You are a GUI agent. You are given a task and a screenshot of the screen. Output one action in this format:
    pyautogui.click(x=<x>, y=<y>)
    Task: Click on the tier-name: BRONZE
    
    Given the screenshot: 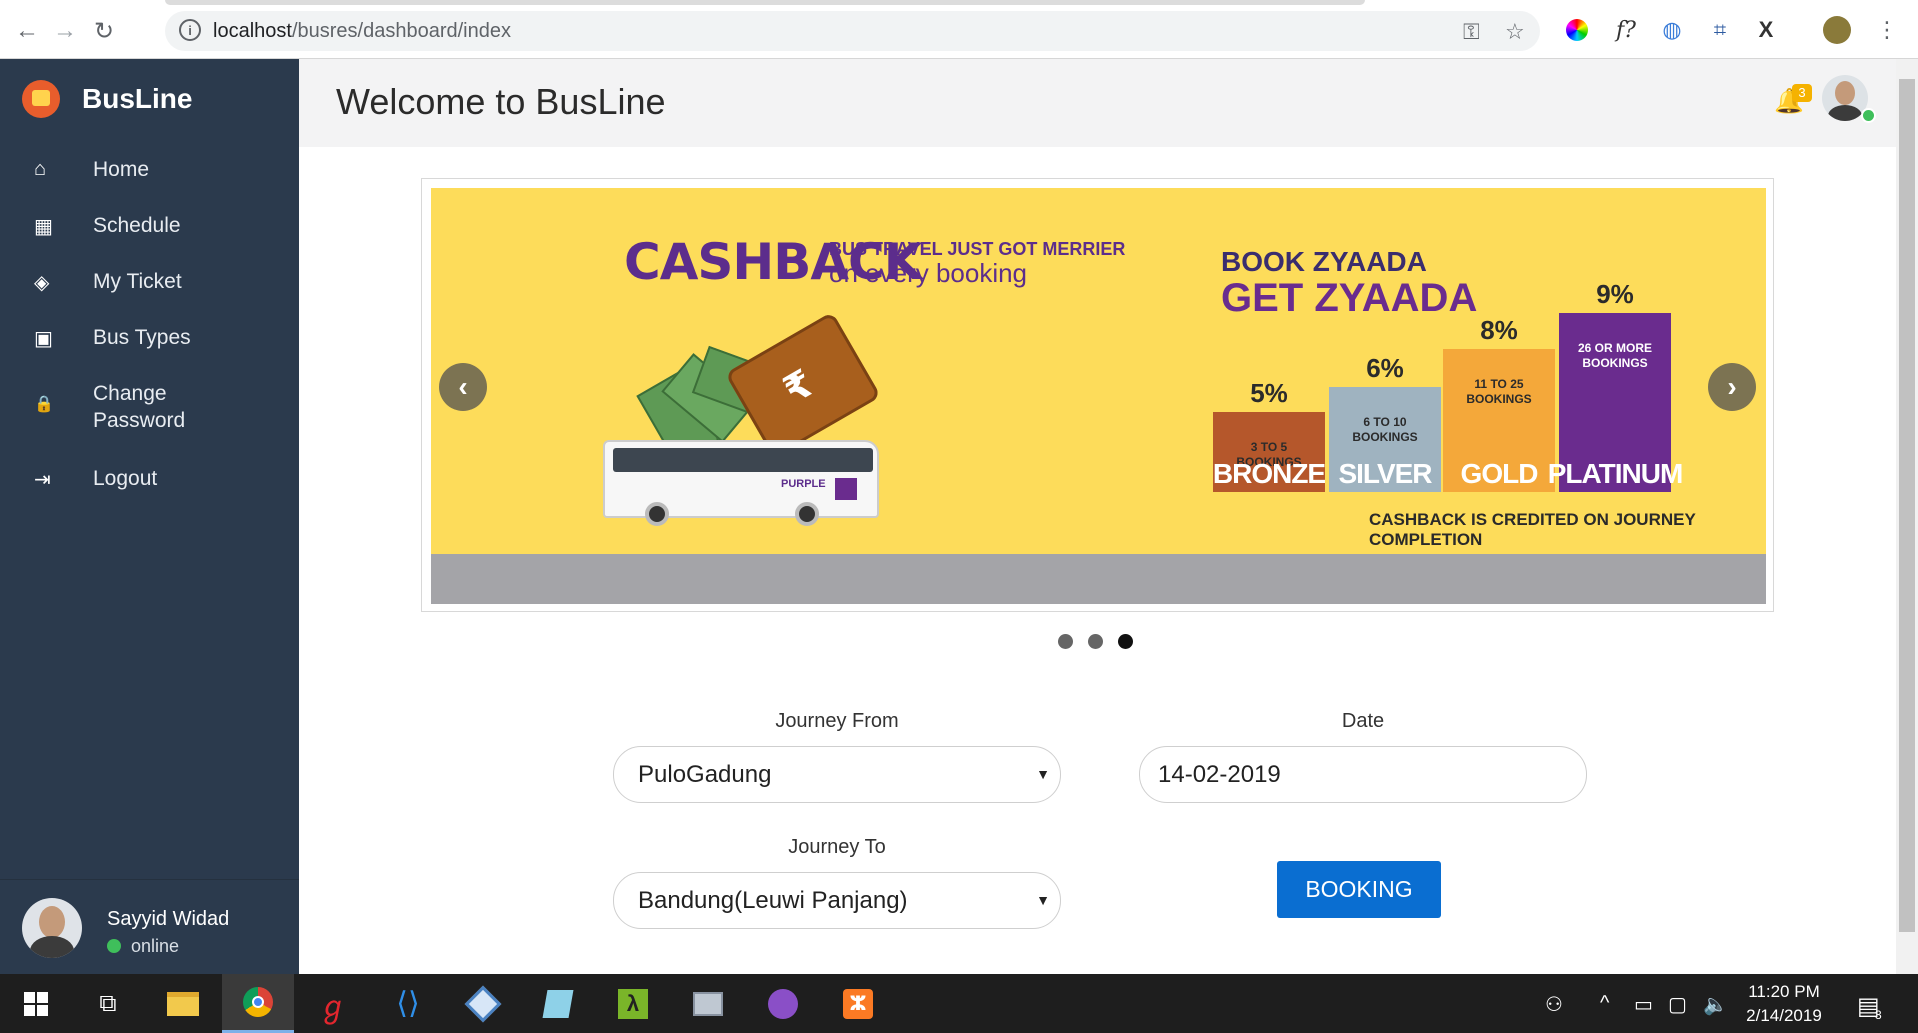 What is the action you would take?
    pyautogui.click(x=1269, y=473)
    